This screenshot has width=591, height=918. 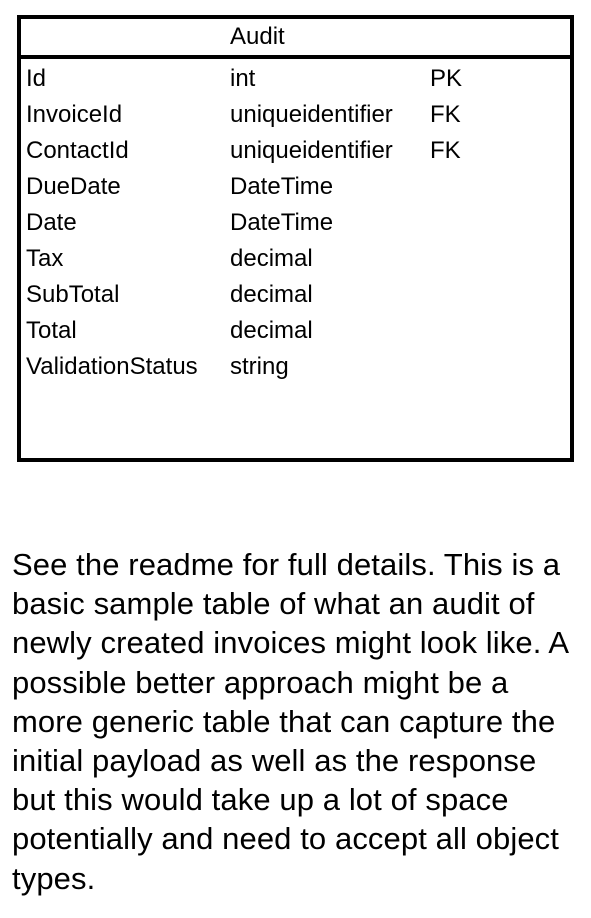 I want to click on entity-title: Audit, so click(x=257, y=36).